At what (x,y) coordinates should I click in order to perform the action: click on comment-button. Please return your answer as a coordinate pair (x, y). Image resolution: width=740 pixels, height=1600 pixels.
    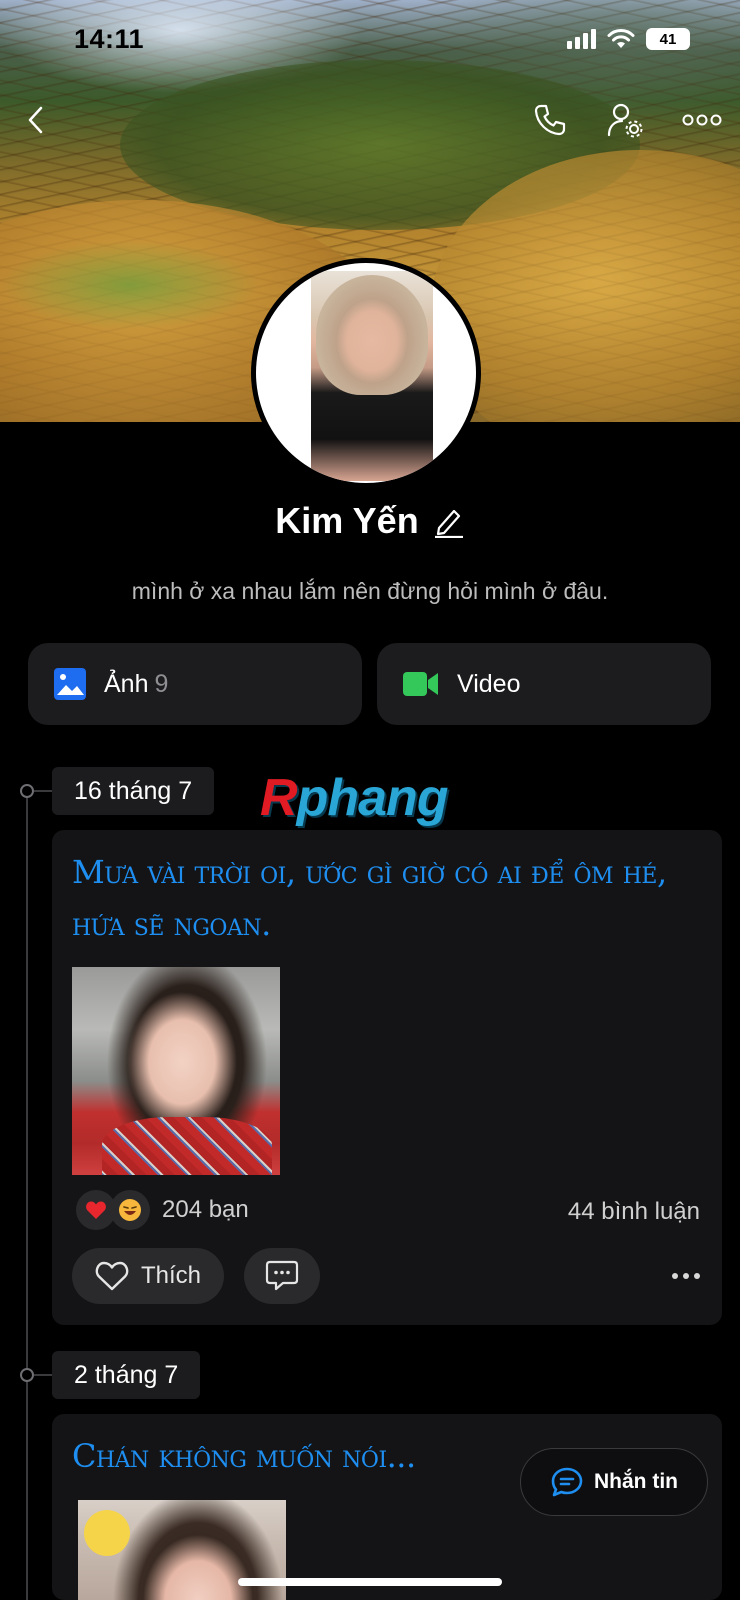
    Looking at the image, I should click on (282, 1276).